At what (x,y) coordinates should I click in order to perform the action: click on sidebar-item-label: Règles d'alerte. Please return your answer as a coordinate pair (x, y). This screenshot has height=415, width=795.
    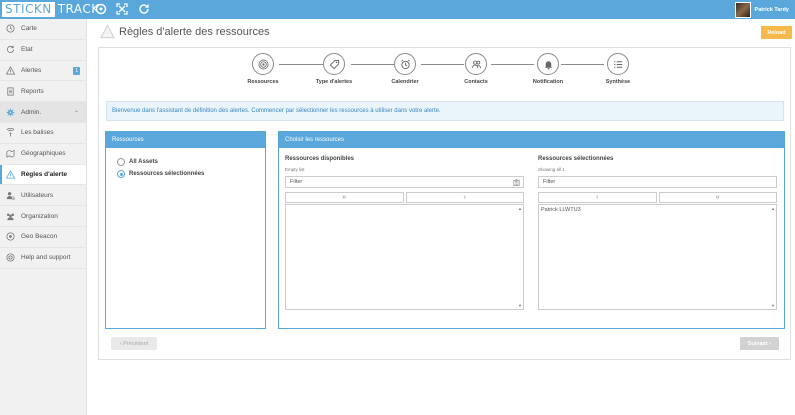
    Looking at the image, I should click on (44, 174).